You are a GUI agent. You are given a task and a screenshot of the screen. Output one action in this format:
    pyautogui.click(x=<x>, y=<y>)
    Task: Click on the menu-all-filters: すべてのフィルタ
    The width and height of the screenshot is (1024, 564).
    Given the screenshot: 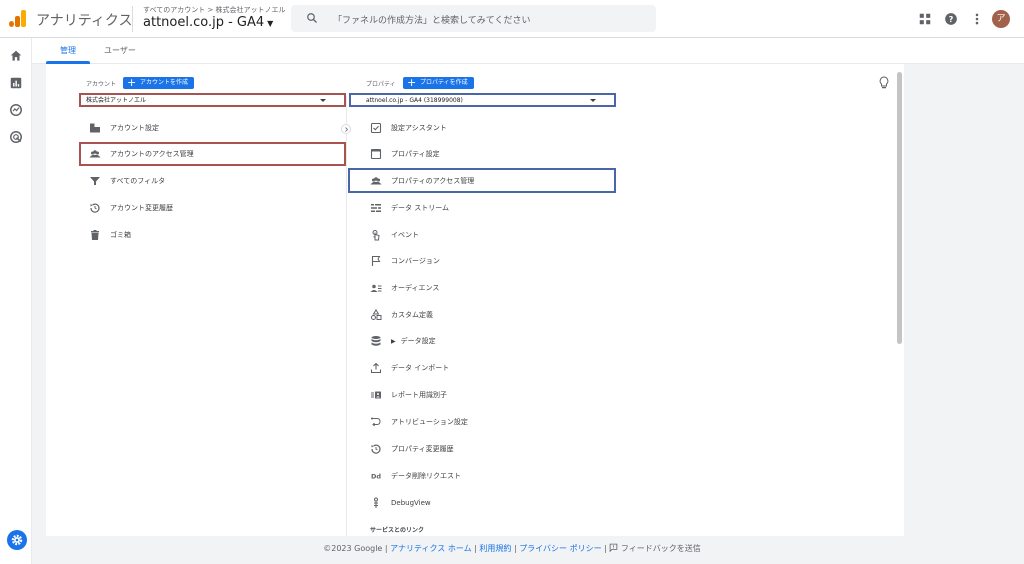 What is the action you would take?
    pyautogui.click(x=127, y=181)
    